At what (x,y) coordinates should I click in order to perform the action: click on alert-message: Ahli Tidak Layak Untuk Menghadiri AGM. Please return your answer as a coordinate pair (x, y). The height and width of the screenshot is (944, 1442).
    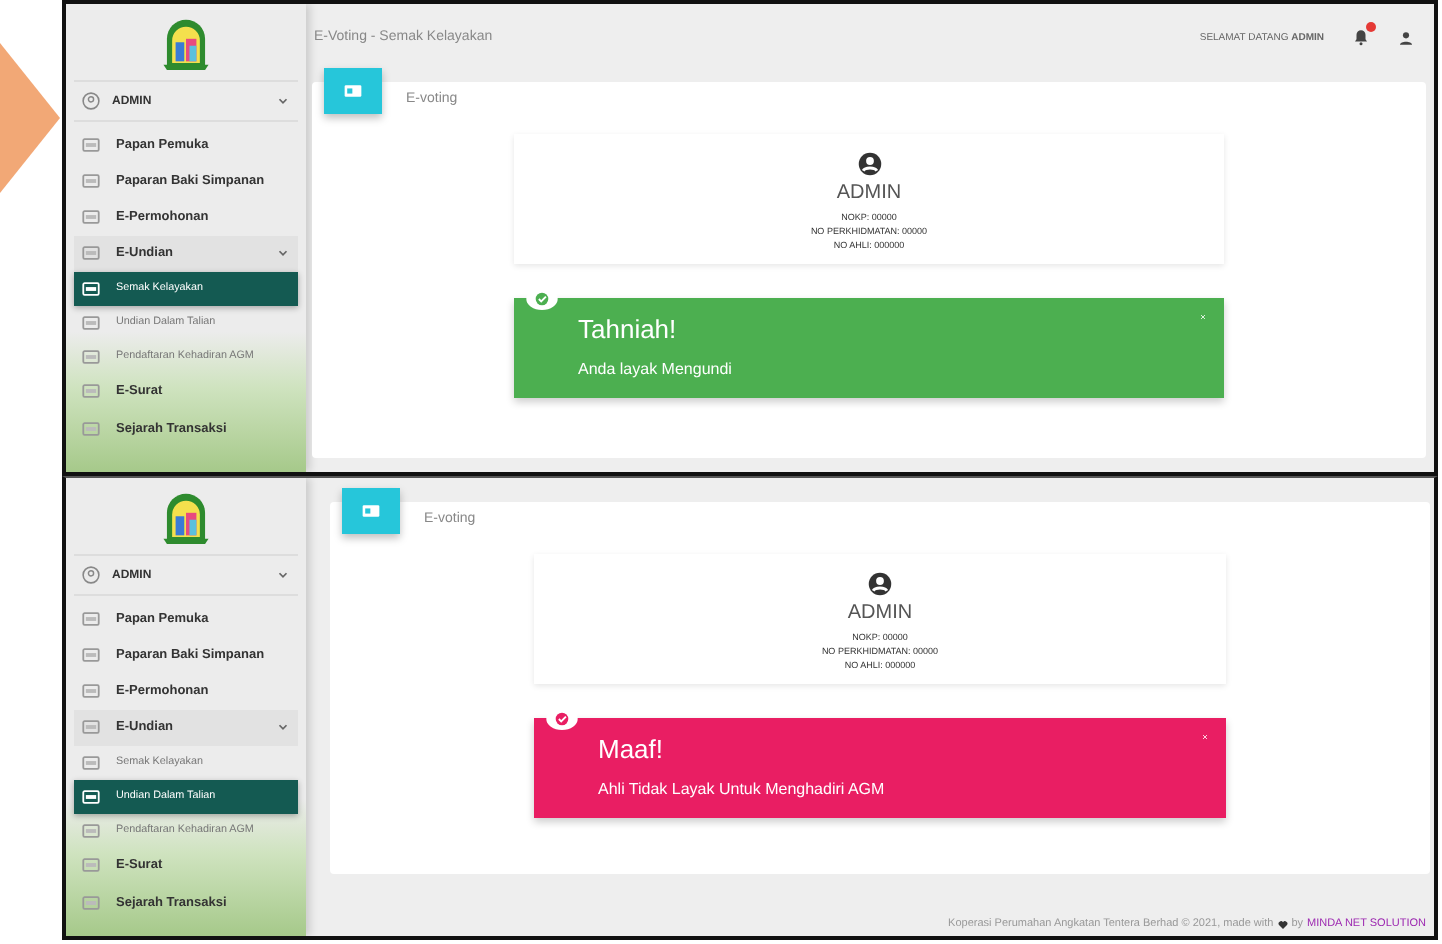
    Looking at the image, I should click on (741, 789).